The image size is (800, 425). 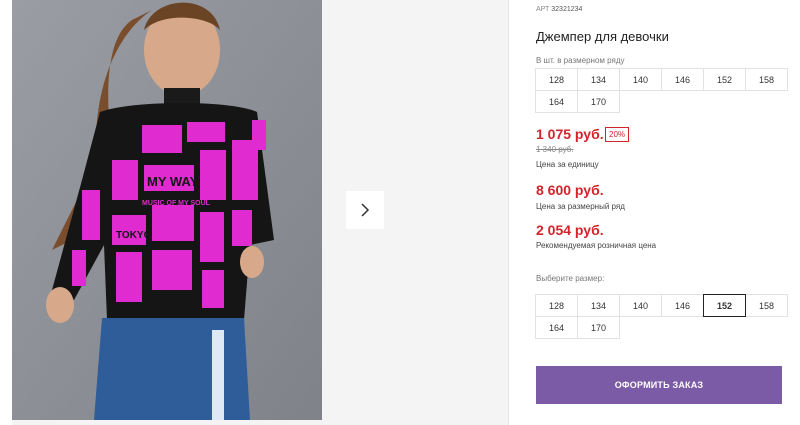 What do you see at coordinates (134, 235) in the screenshot?
I see `sweater-print-text: TOKYO` at bounding box center [134, 235].